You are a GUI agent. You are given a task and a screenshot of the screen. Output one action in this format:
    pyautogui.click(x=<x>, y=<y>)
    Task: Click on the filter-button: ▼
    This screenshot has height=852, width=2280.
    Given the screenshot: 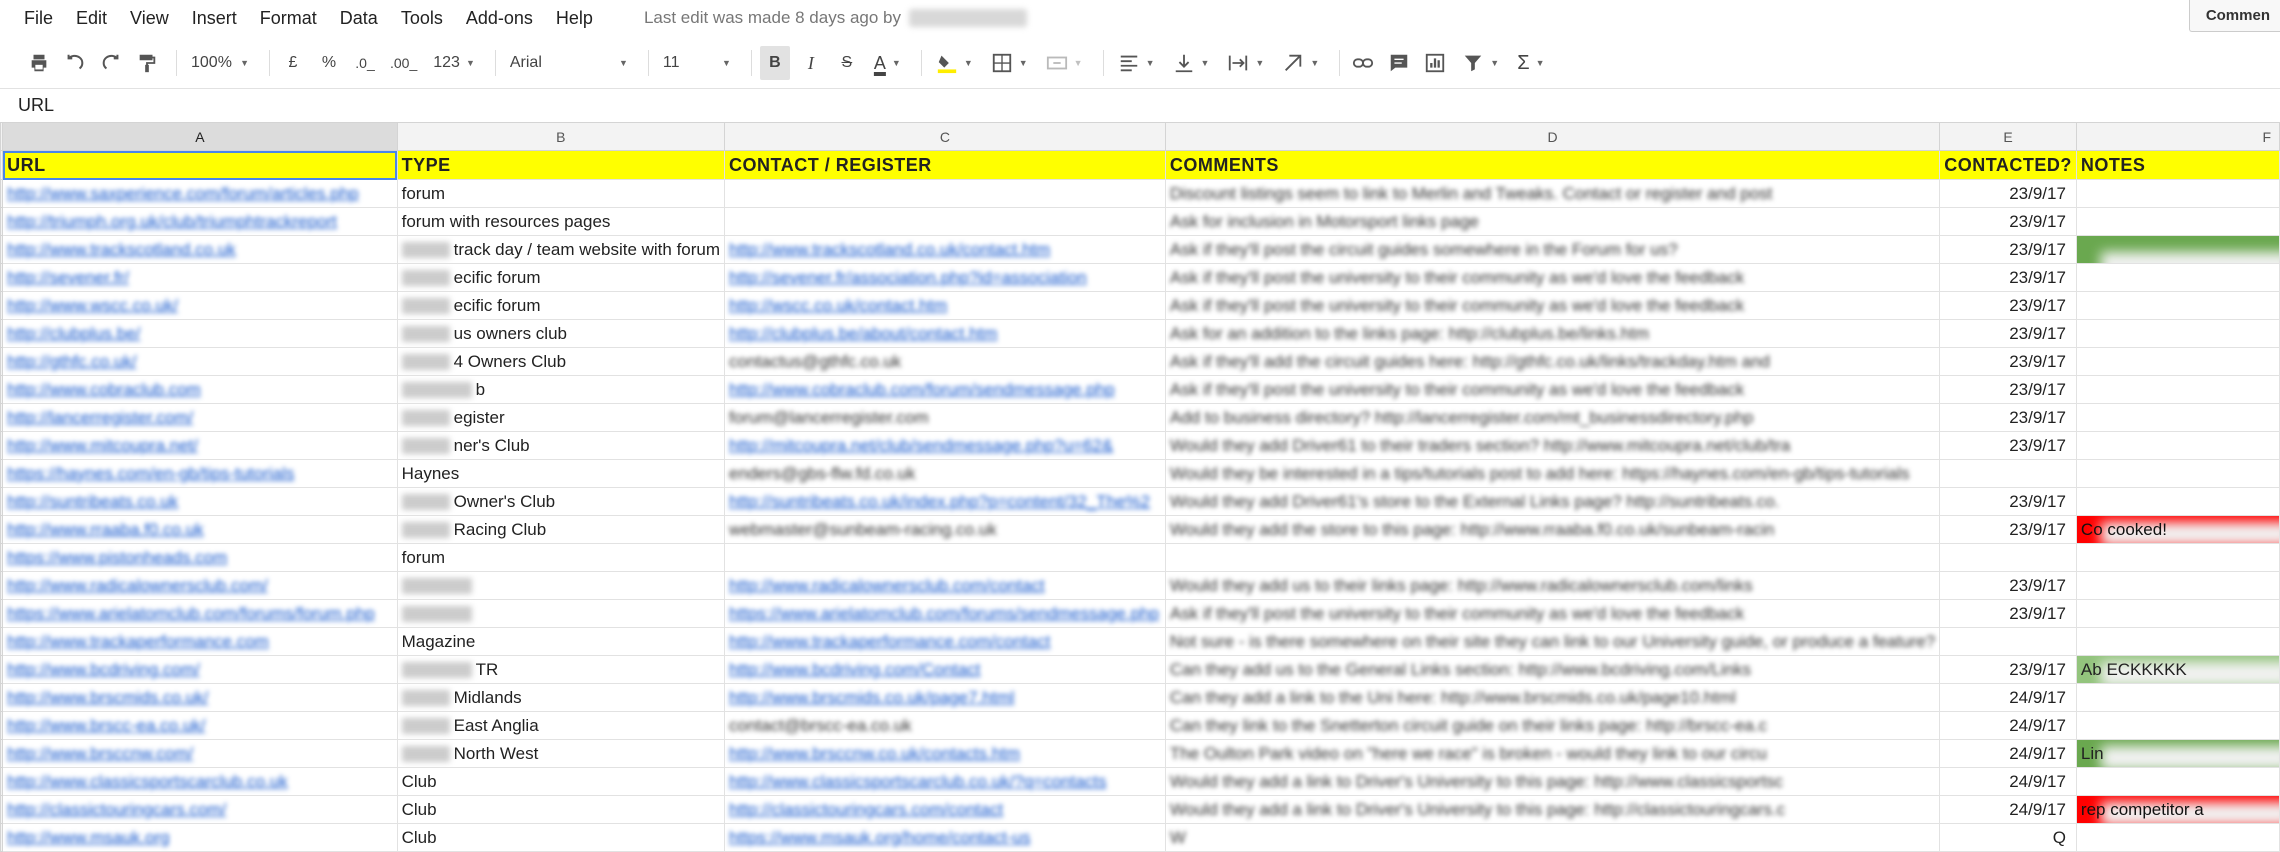 What is the action you would take?
    pyautogui.click(x=1480, y=63)
    